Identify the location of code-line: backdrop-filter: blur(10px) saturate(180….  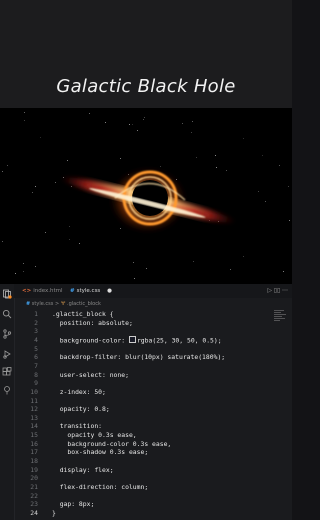
(139, 357).